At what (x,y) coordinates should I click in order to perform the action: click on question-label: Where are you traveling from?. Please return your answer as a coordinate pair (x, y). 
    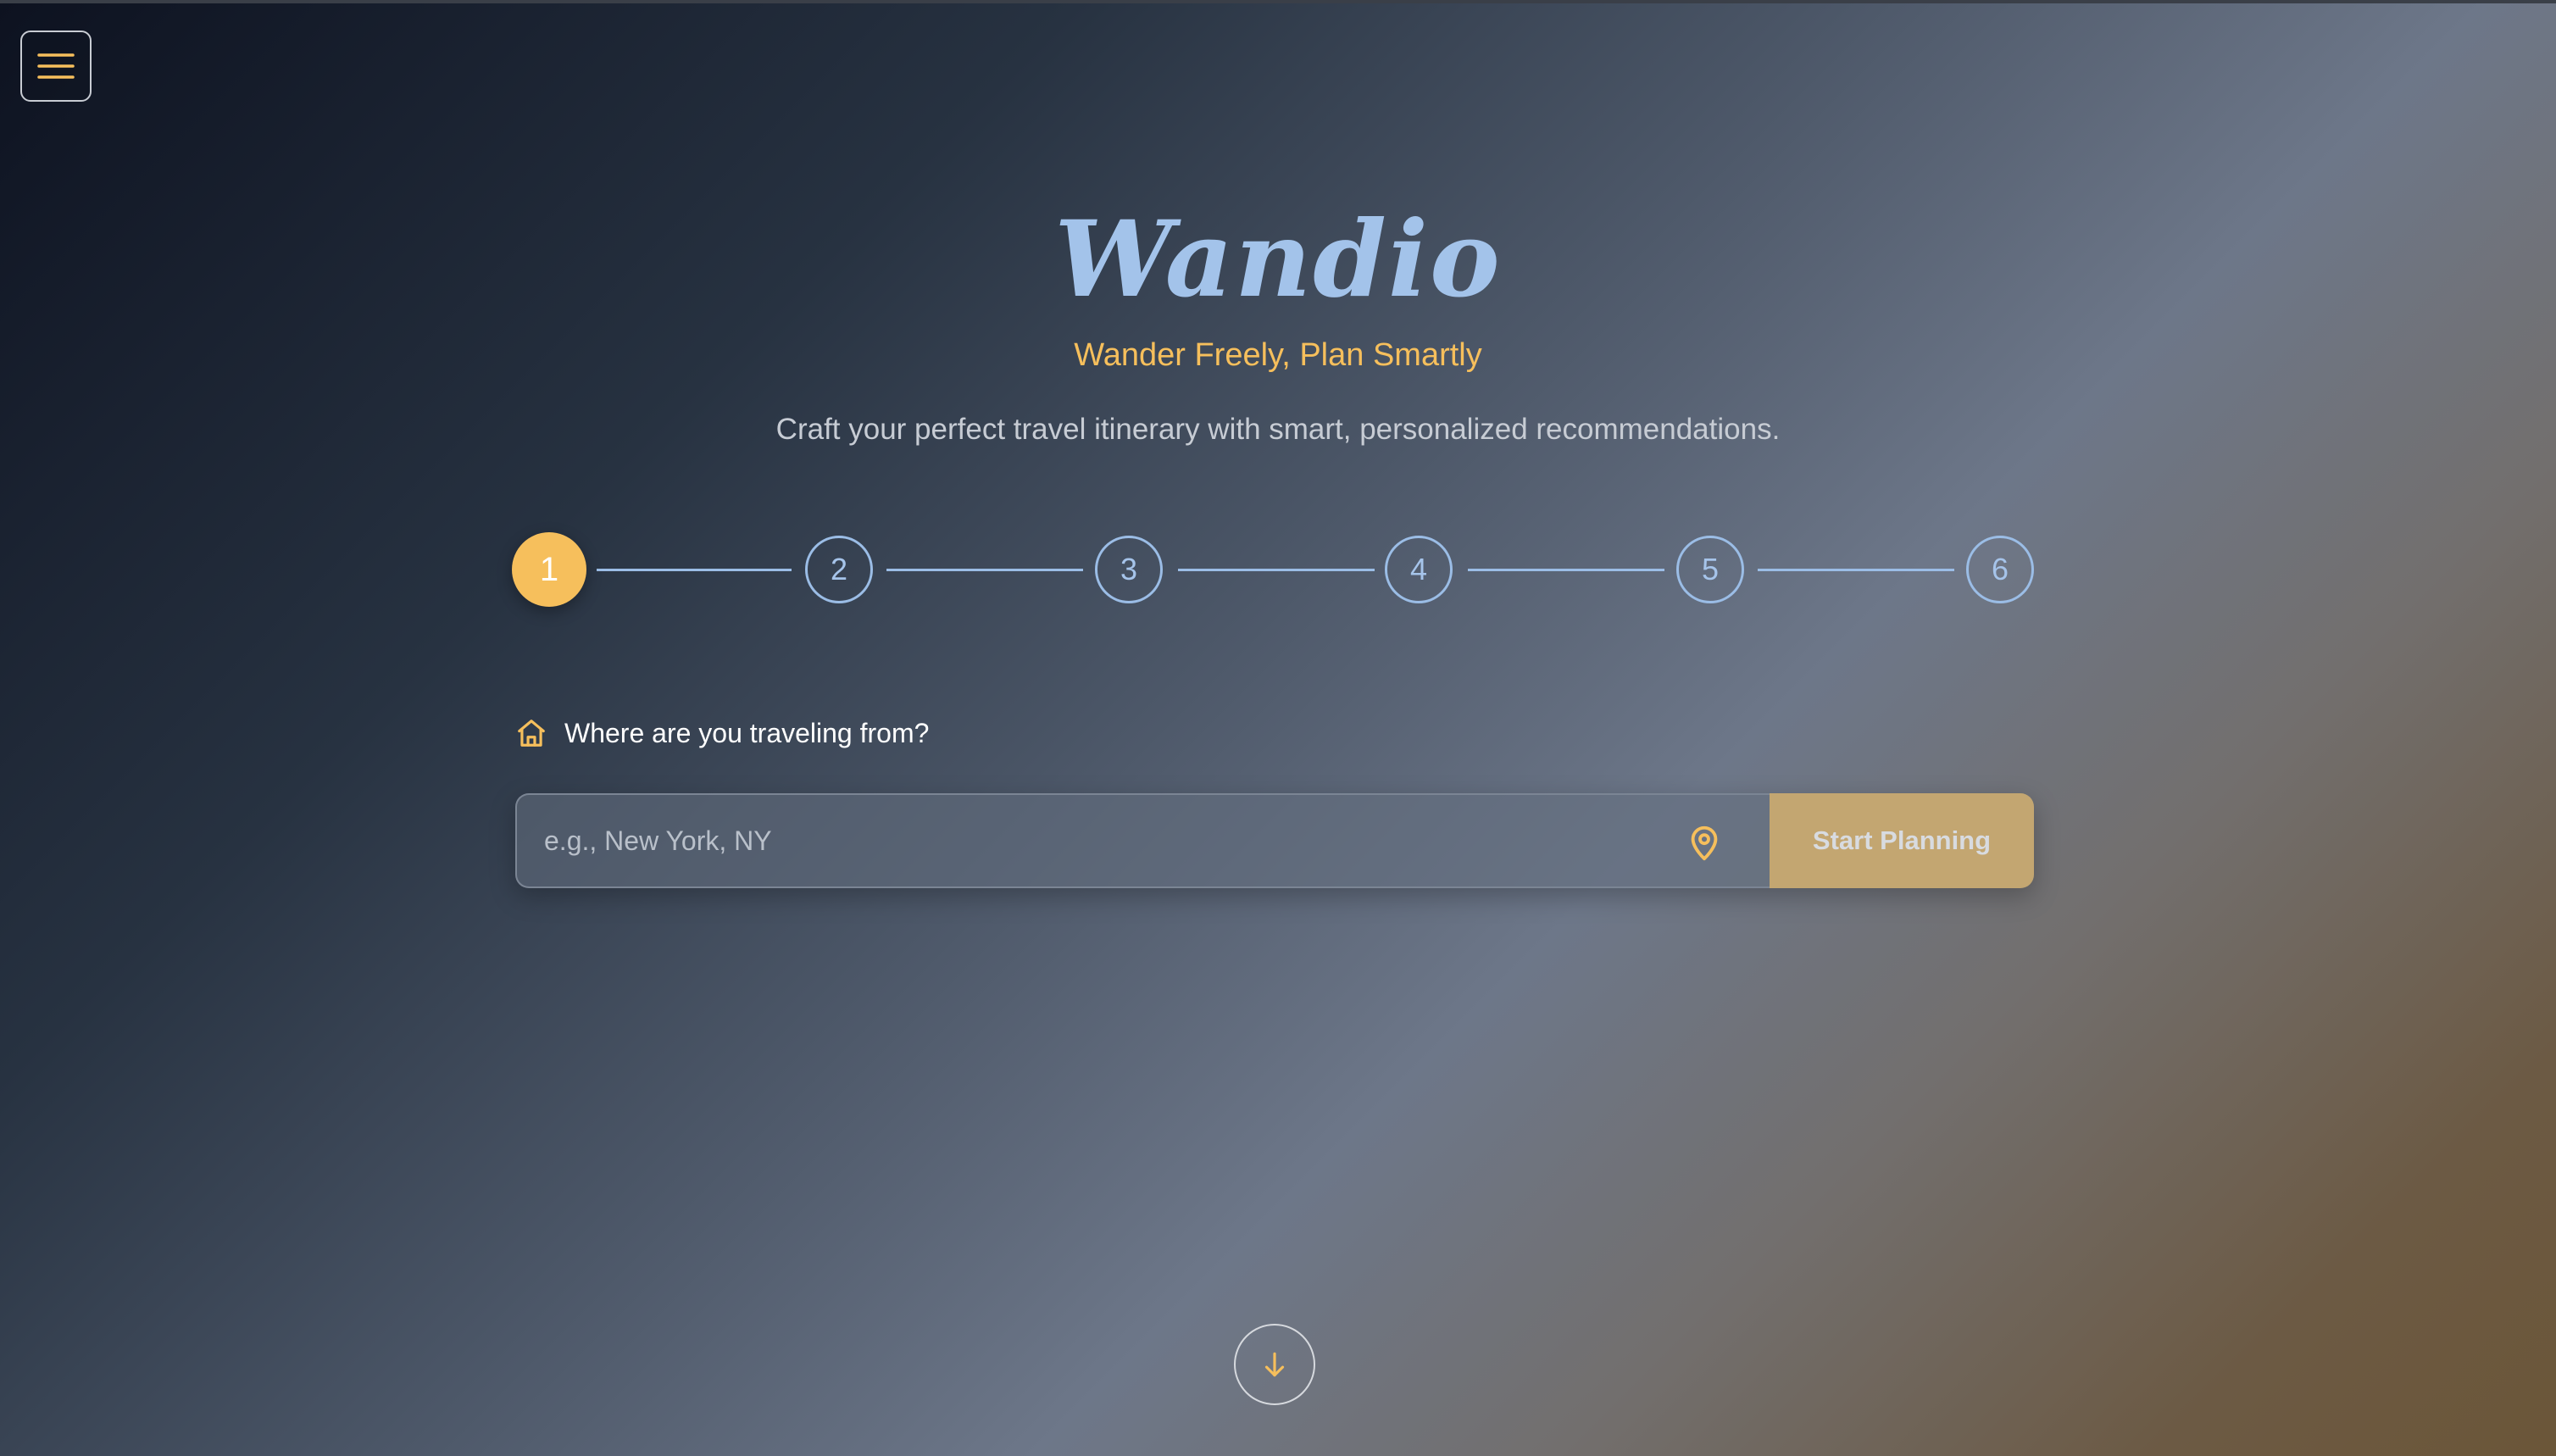
    Looking at the image, I should click on (747, 733).